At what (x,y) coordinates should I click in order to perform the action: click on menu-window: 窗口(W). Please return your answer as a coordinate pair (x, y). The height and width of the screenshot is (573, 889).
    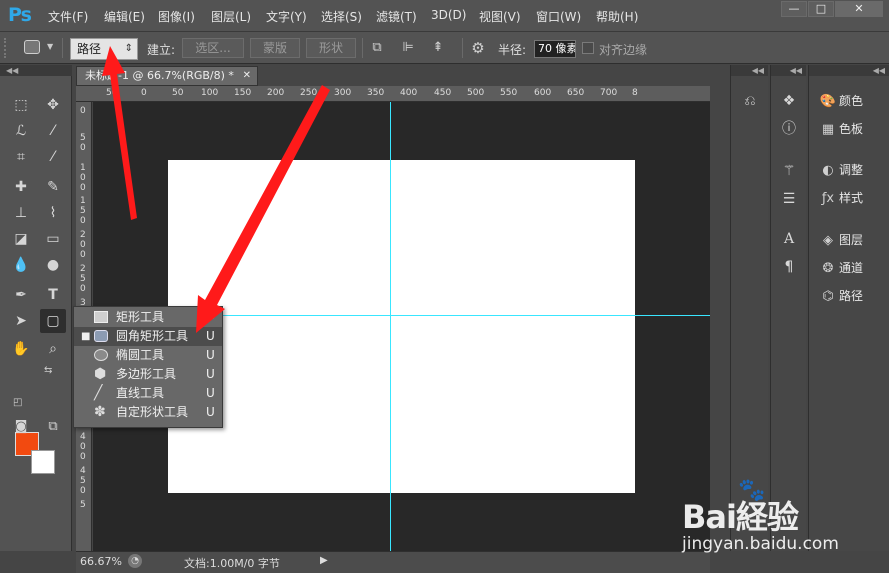
    Looking at the image, I should click on (558, 16).